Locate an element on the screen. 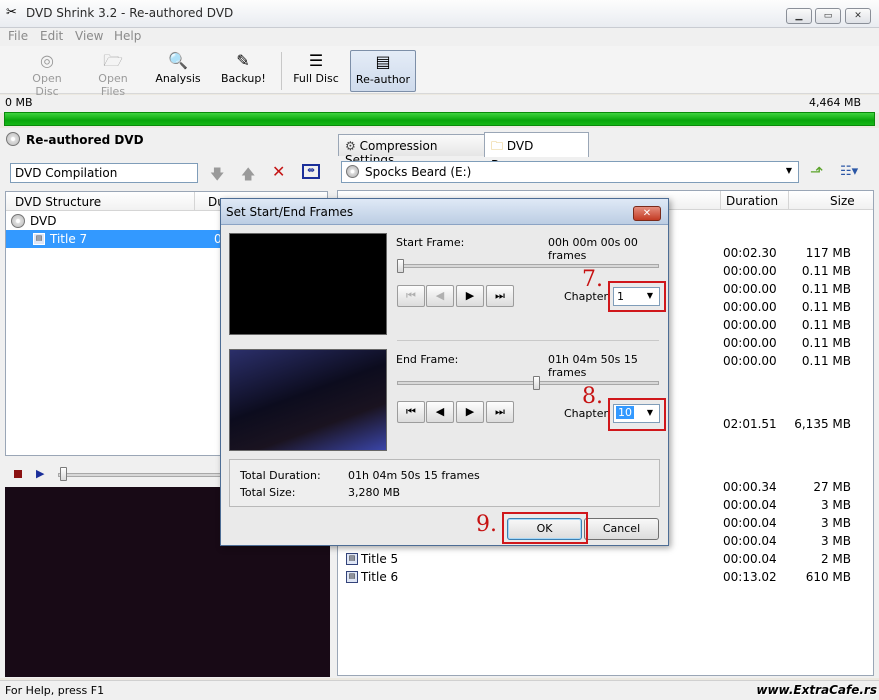 Image resolution: width=879 pixels, height=700 pixels. analysis-icon: 🔍 is located at coordinates (178, 60).